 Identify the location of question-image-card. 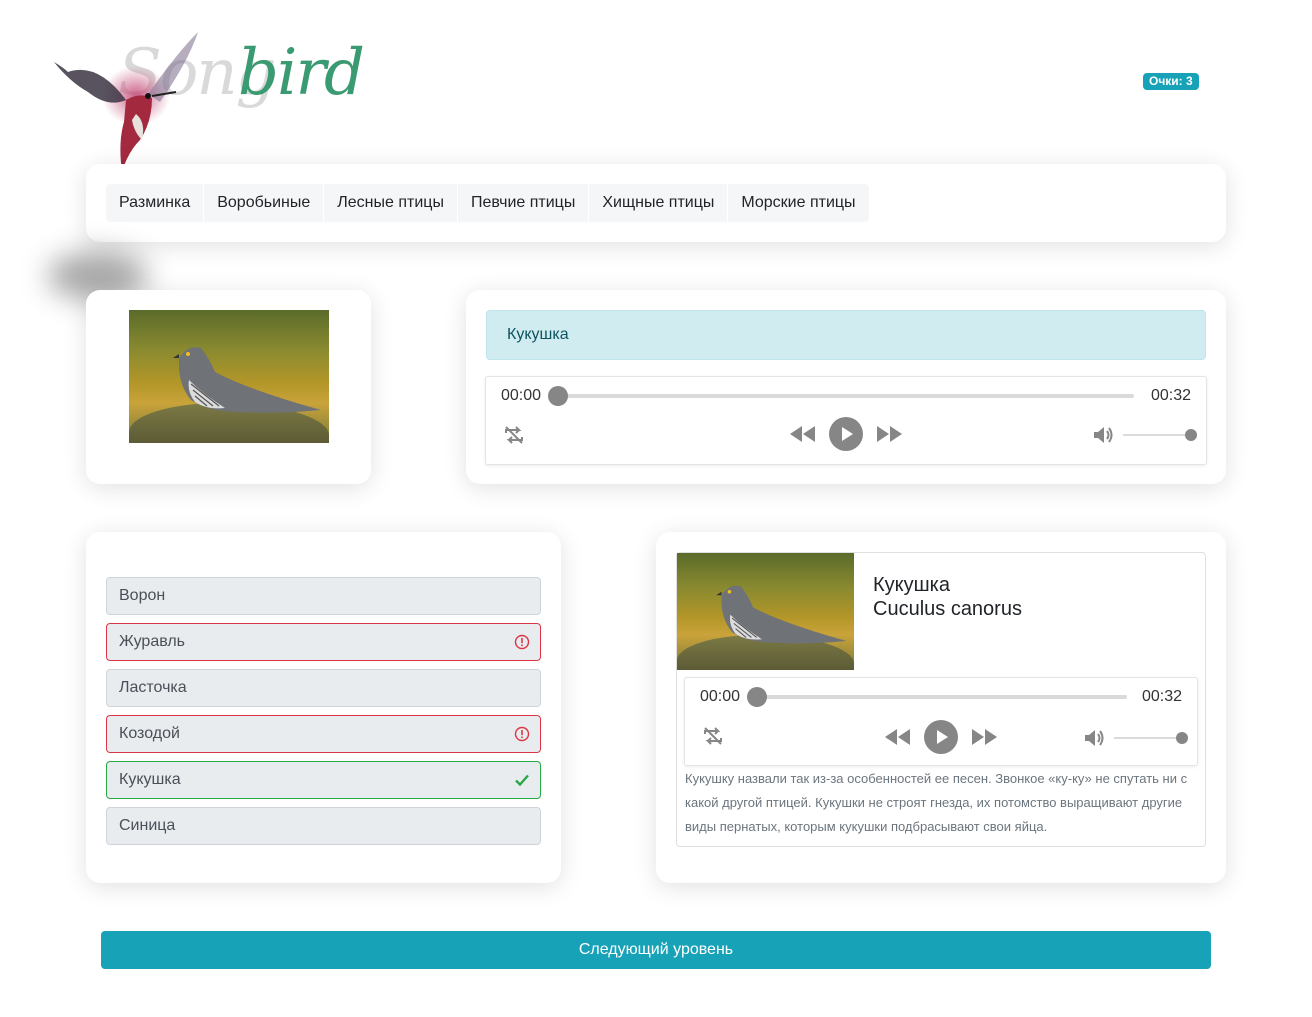
(228, 387).